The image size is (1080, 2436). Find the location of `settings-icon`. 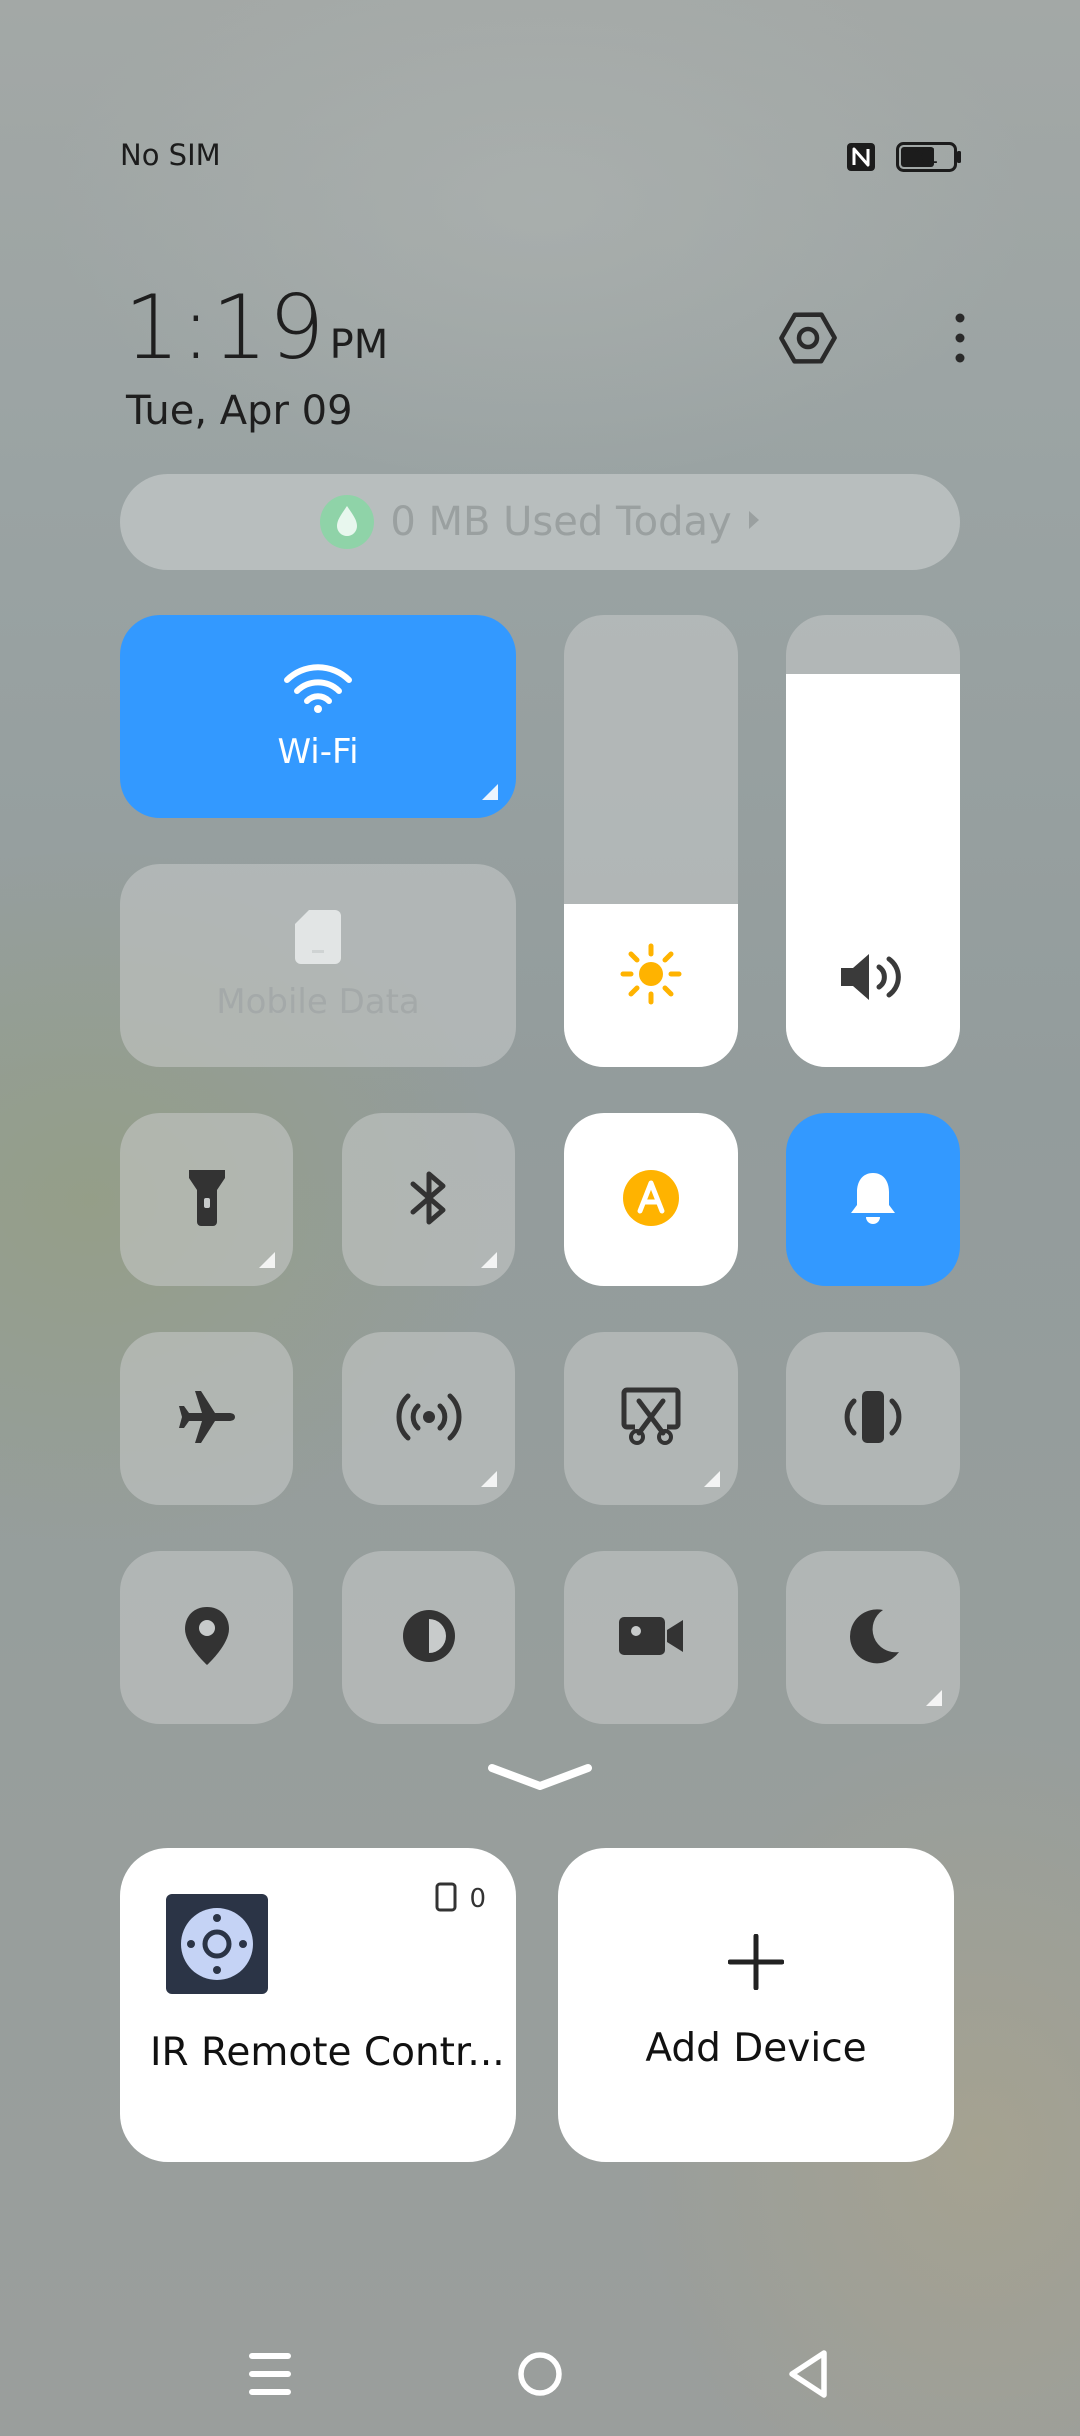

settings-icon is located at coordinates (808, 338).